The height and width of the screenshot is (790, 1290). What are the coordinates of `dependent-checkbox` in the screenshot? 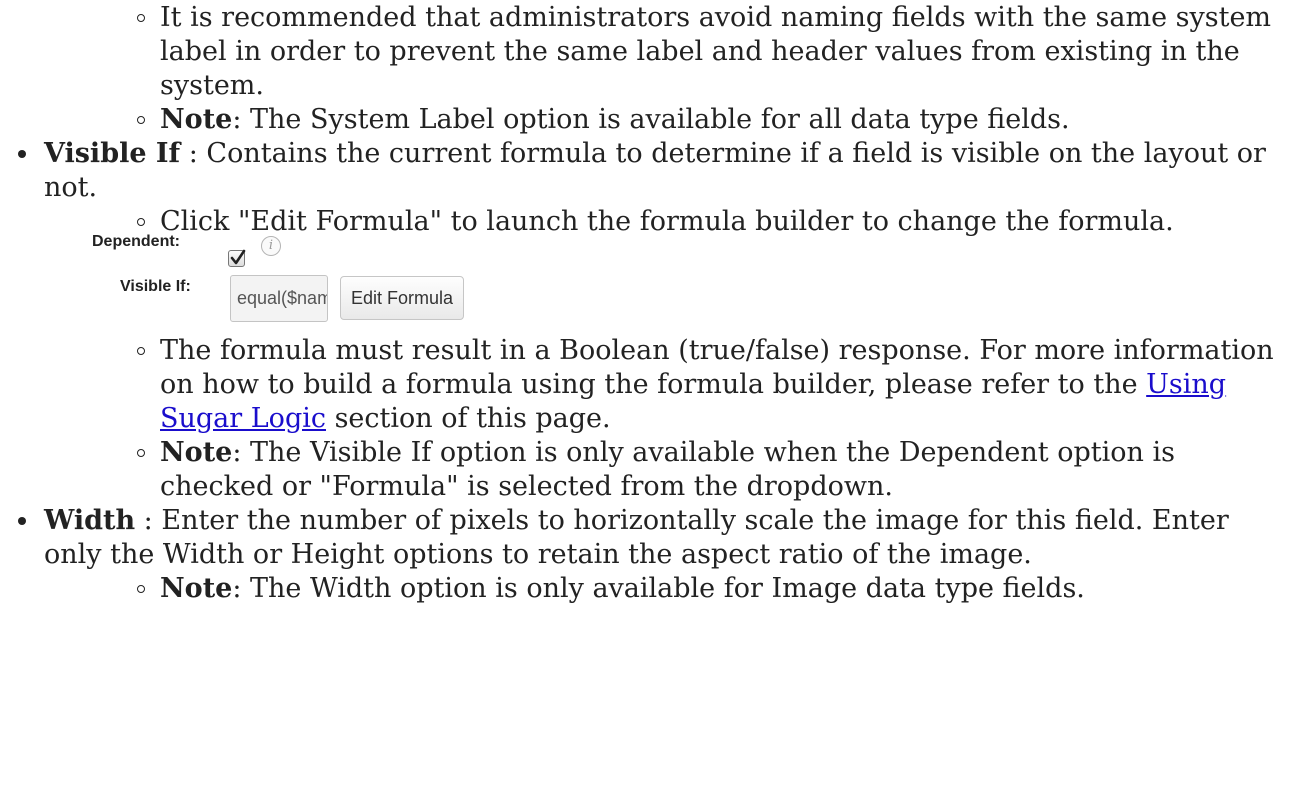 It's located at (237, 258).